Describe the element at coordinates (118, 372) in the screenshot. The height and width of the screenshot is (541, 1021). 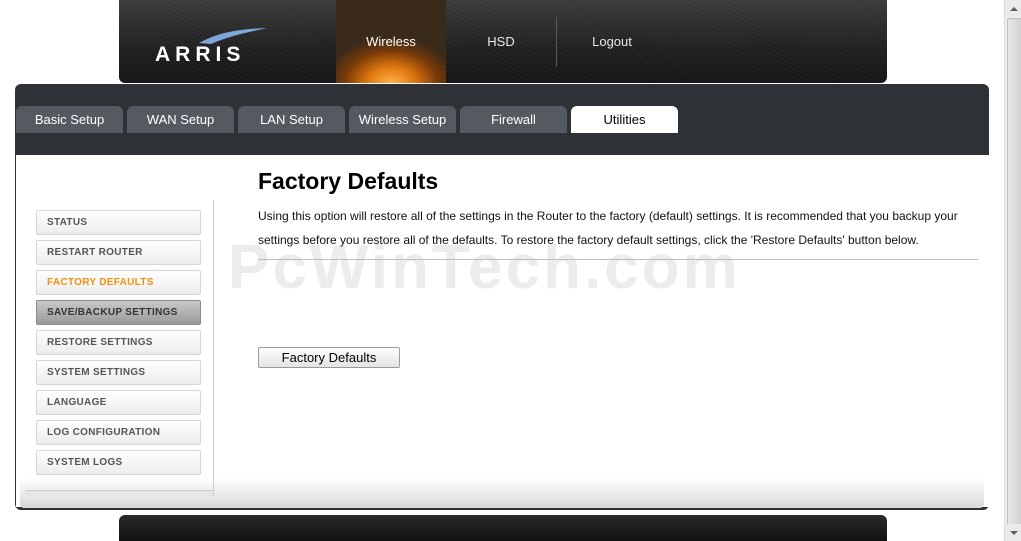
I see `sidebar-item-system-settings: SYSTEM SETTINGS` at that location.